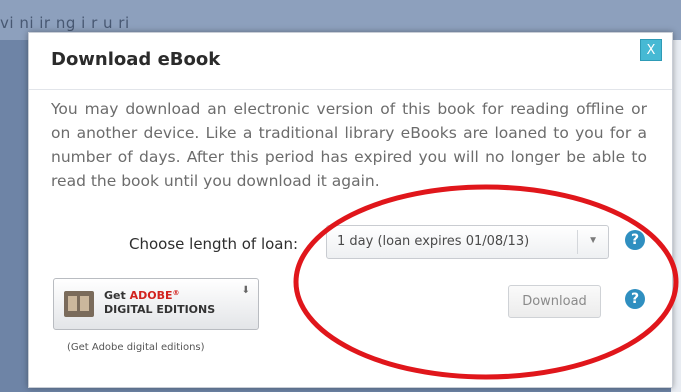  I want to click on adobe-brand: ADOBE, so click(151, 295).